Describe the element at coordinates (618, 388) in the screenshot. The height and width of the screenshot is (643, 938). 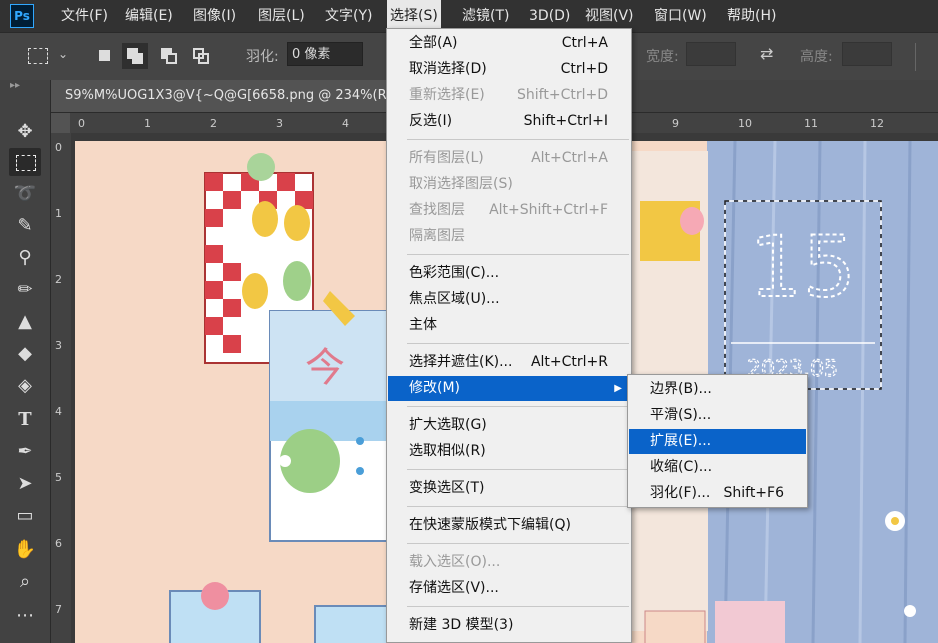
I see `submenu-arrow-icon: ▶` at that location.